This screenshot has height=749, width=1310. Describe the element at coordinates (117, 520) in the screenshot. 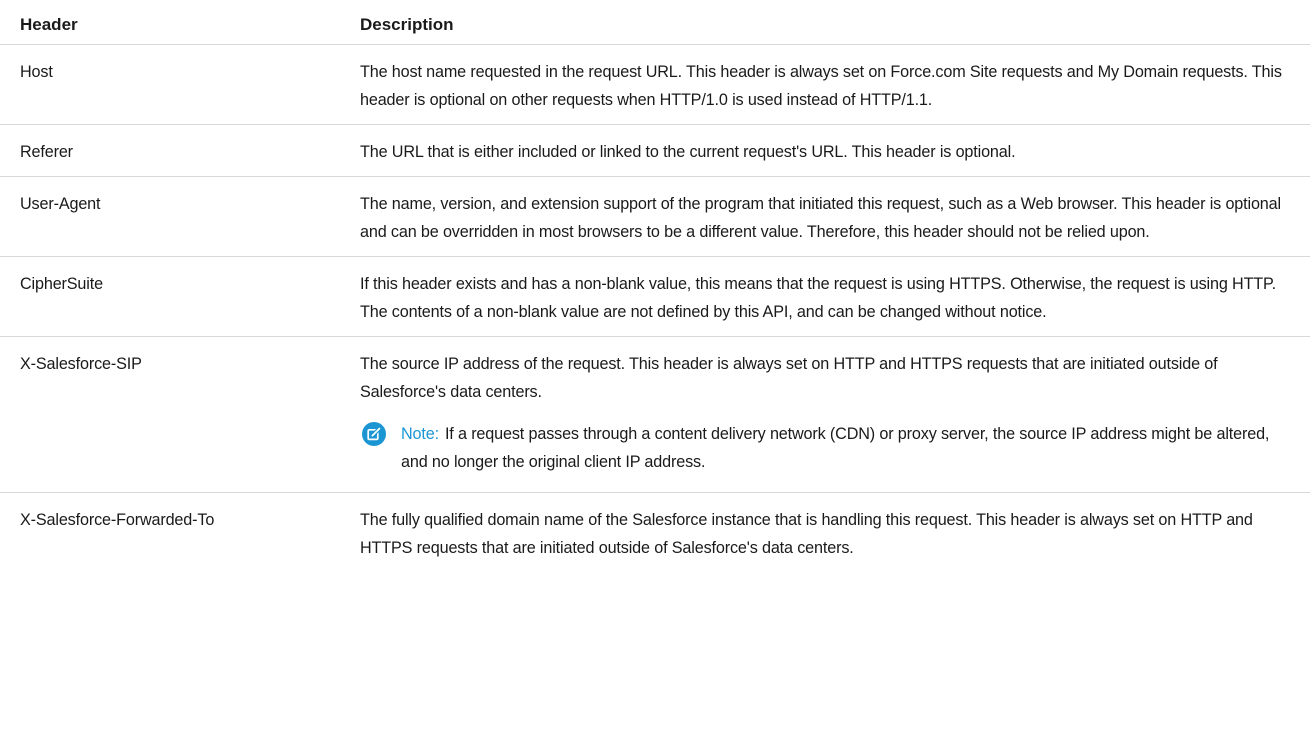

I see `header-name-cell: X-Salesforce-Forwarded-To` at that location.